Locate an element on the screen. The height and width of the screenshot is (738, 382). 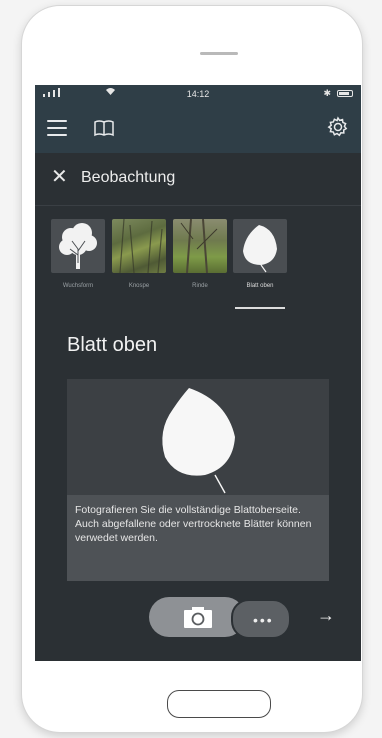
tab-wuchsform: Wuchsform is located at coordinates (78, 254).